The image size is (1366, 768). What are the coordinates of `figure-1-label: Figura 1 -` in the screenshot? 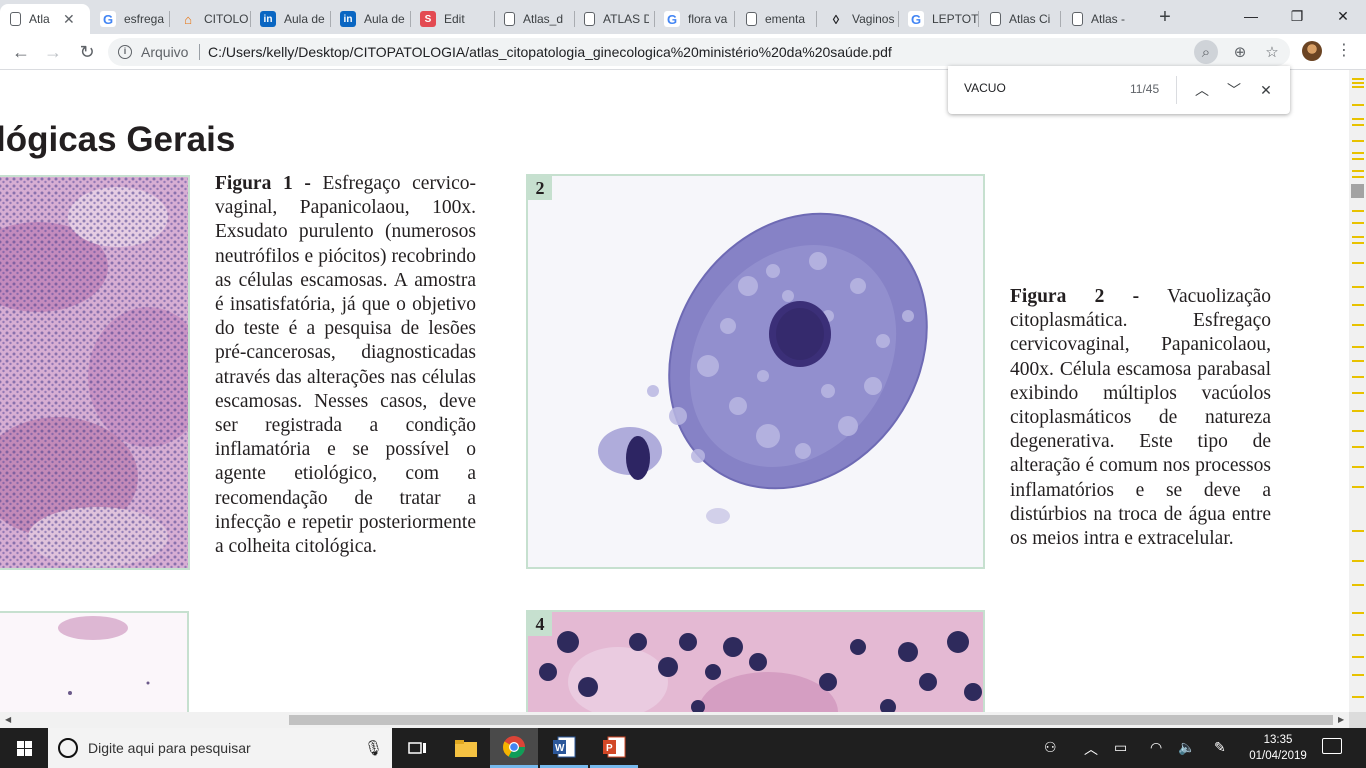 It's located at (263, 183).